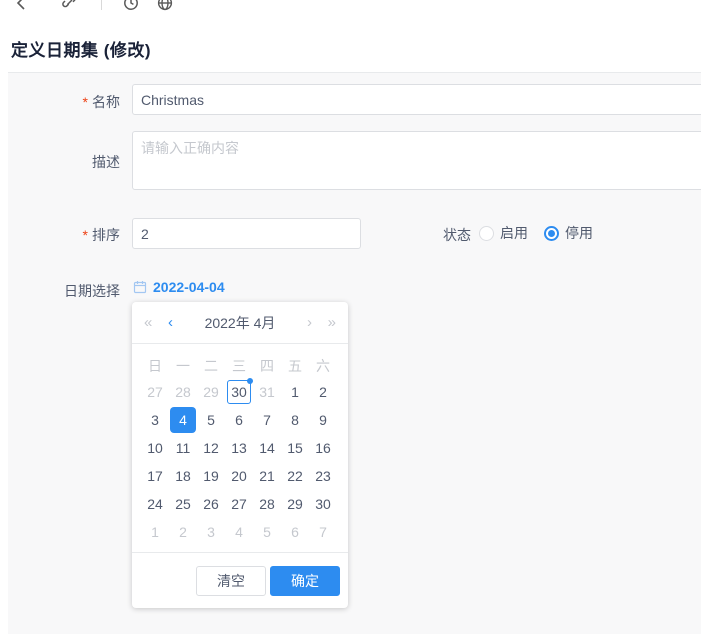 This screenshot has height=634, width=701. What do you see at coordinates (211, 476) in the screenshot?
I see `calendar-day-19: 19` at bounding box center [211, 476].